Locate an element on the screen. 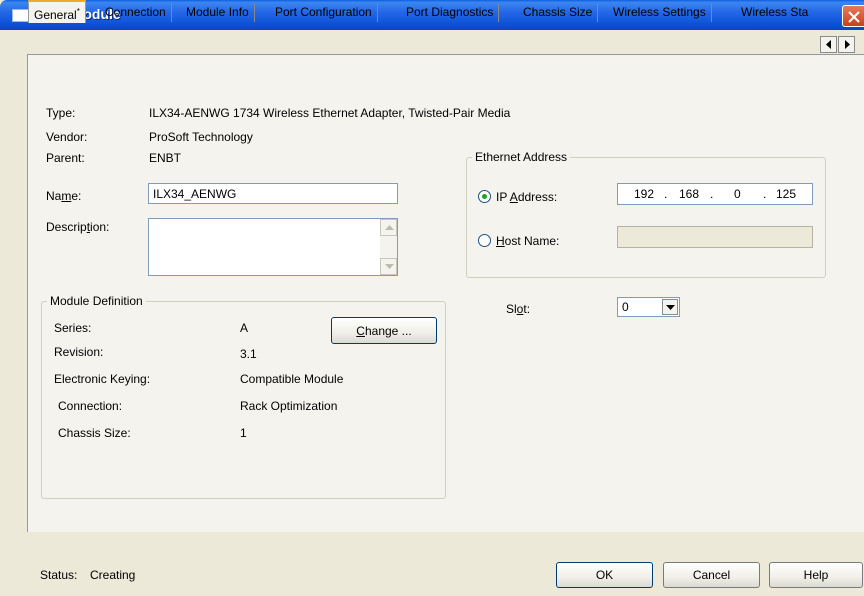  close-button is located at coordinates (853, 16).